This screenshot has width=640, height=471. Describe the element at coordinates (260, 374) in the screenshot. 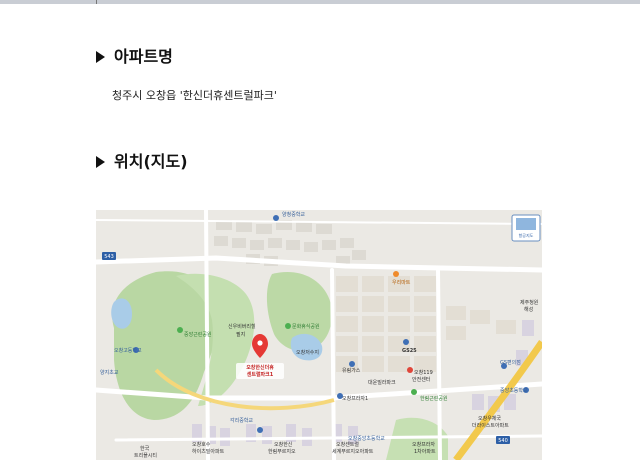

I see `marker-label-line-2: 센트럴파크1` at that location.